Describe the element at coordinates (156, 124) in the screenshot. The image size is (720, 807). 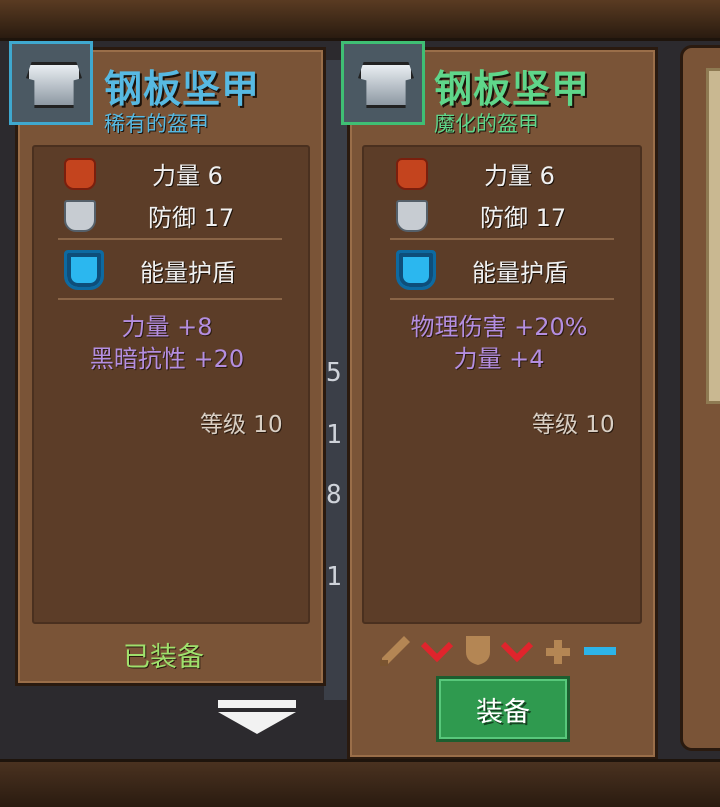
I see `item-rarity: 稀有的盔甲` at that location.